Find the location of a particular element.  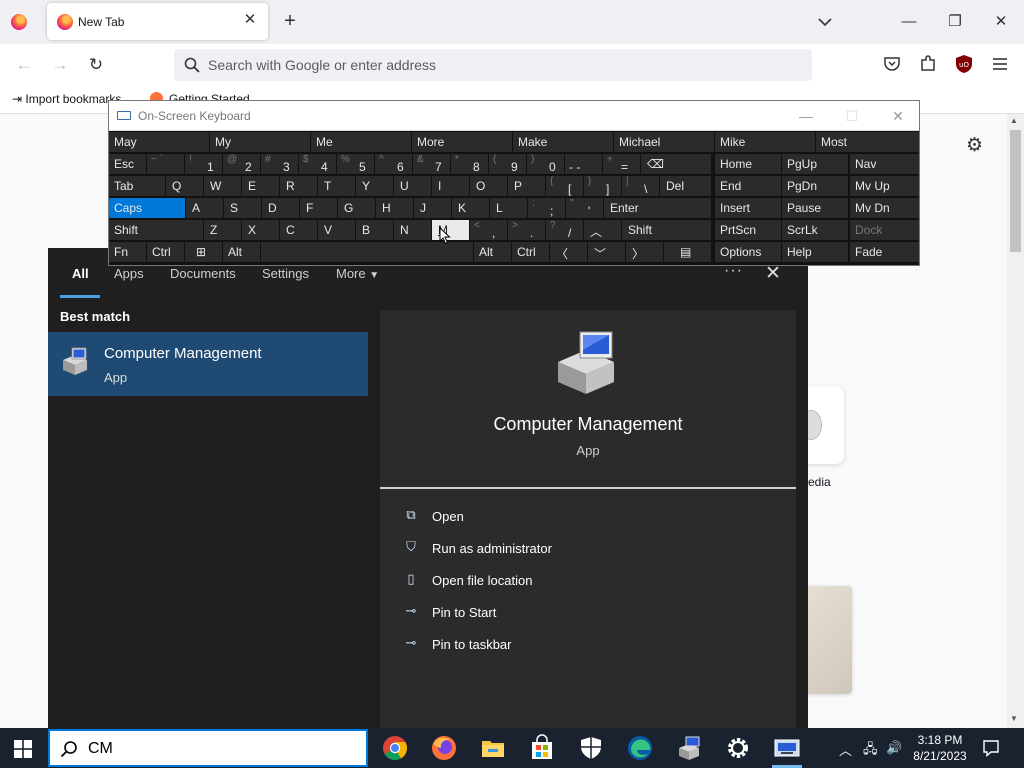

new-tab-button: + is located at coordinates (290, 21).